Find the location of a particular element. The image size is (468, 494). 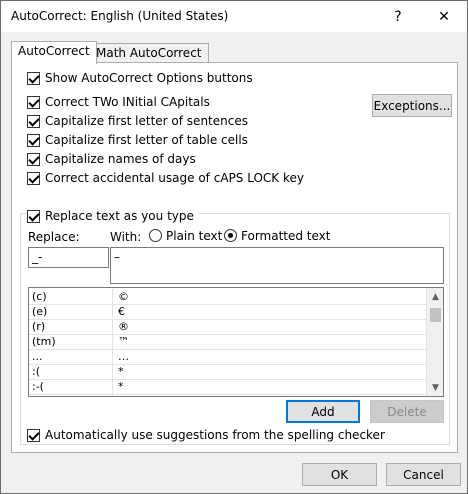

plain-text-label: Plain text is located at coordinates (194, 236).